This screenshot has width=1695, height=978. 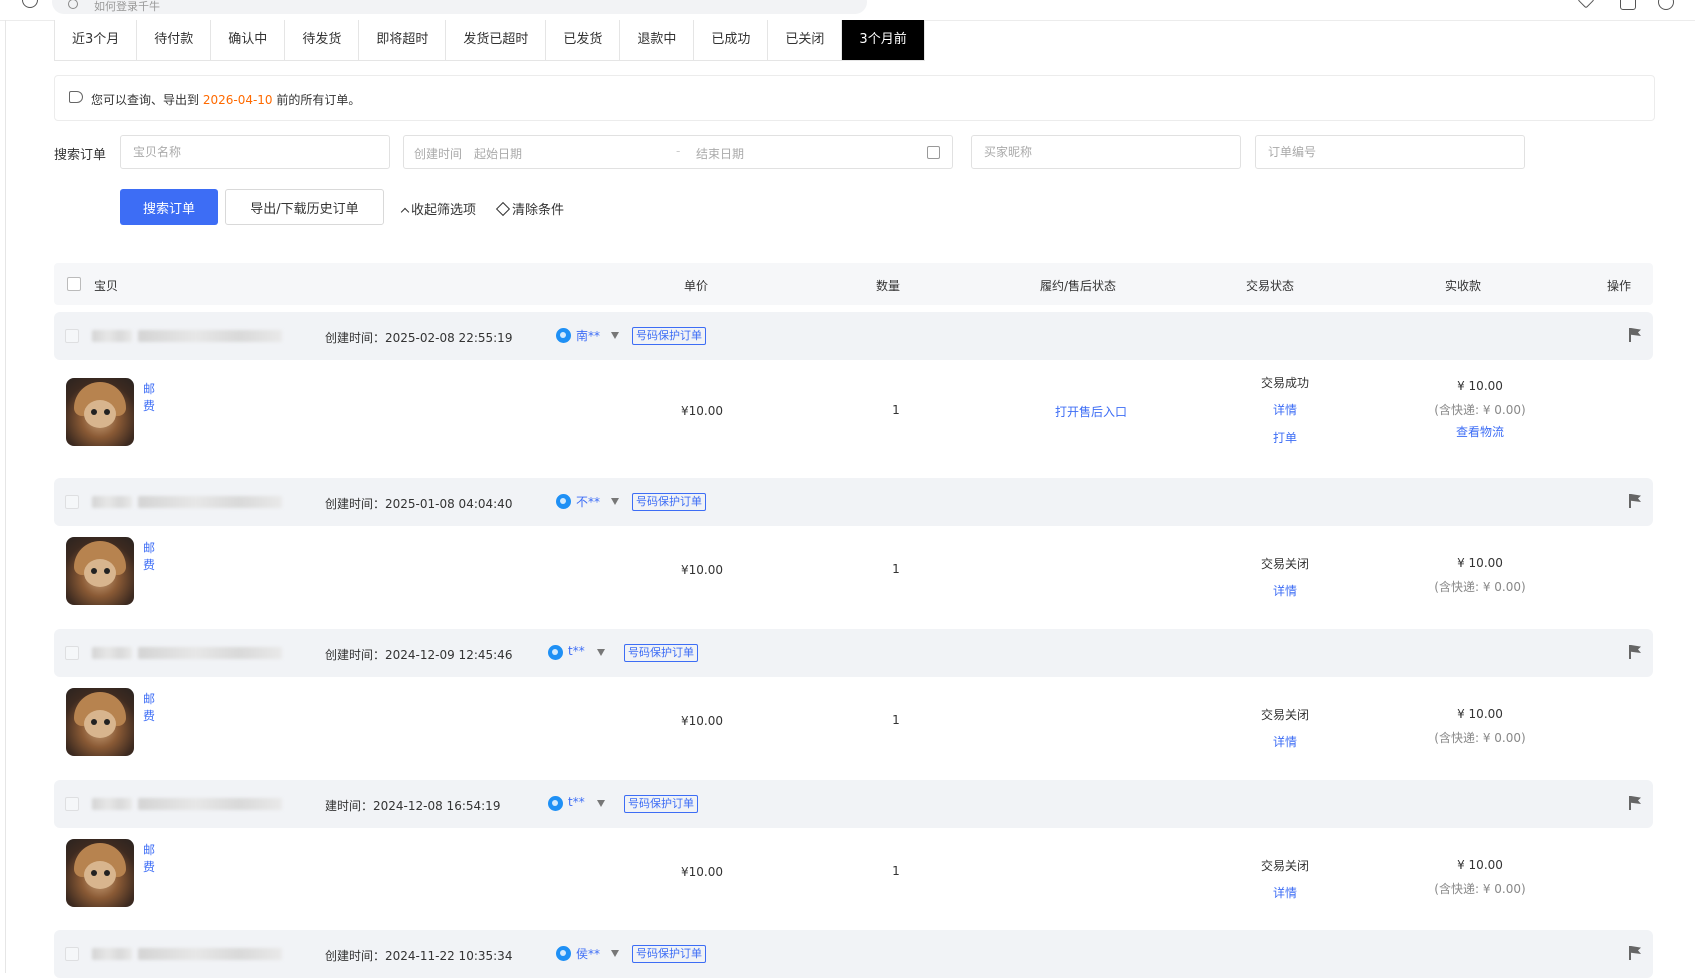 I want to click on item-name-input, so click(x=254, y=152).